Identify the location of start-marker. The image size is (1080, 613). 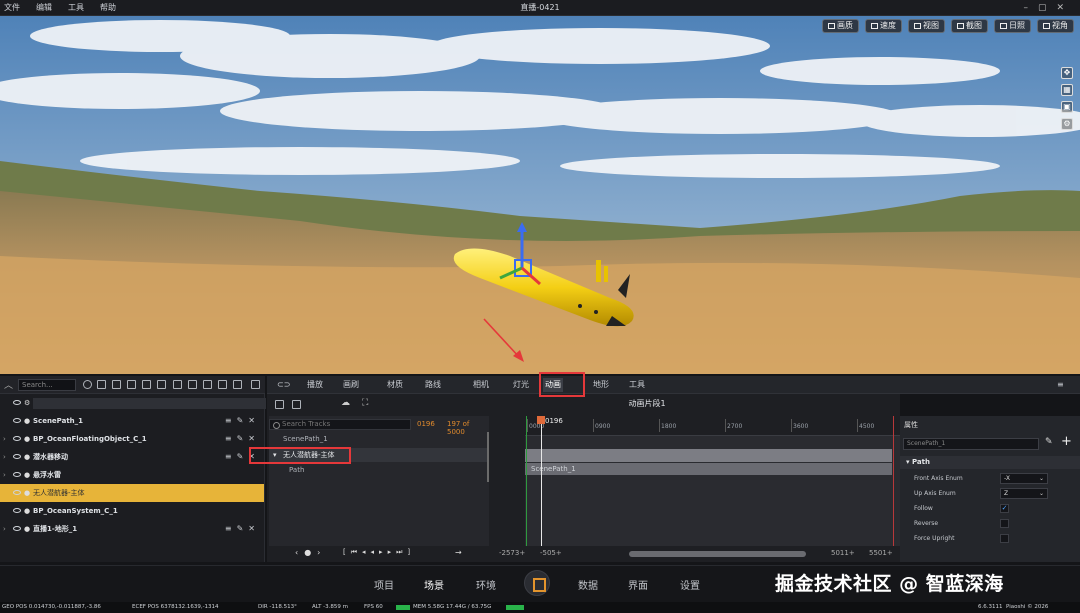
(526, 481).